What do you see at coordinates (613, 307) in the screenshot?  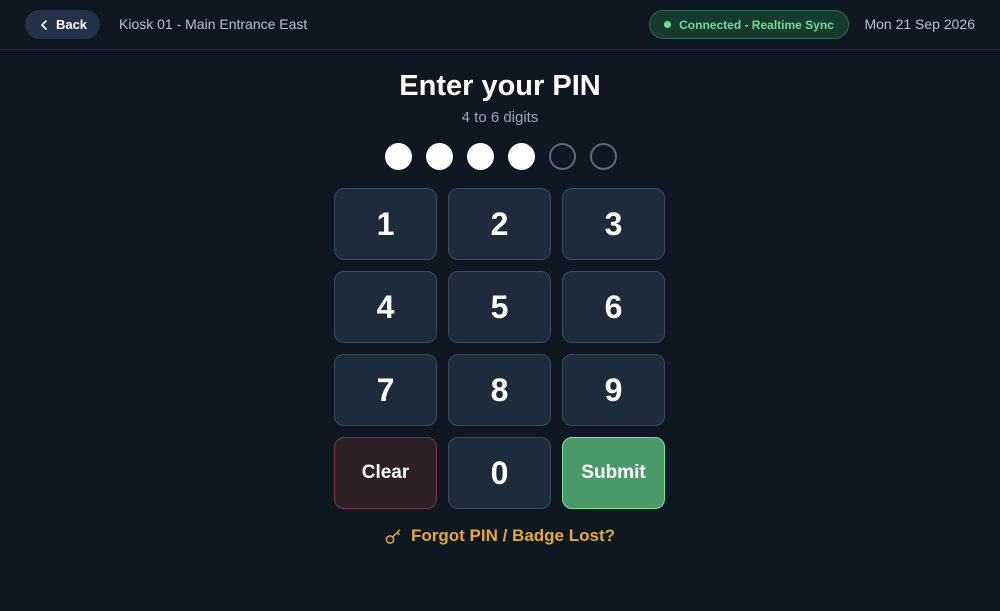 I see `key-6: 6` at bounding box center [613, 307].